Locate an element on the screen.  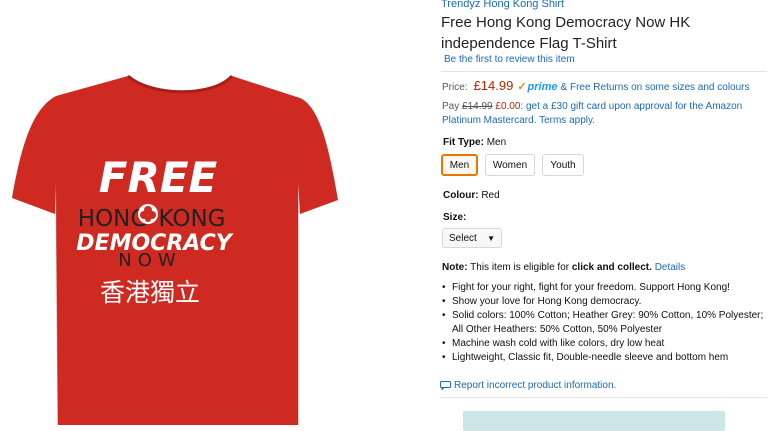
size-select-value: Select is located at coordinates (463, 238).